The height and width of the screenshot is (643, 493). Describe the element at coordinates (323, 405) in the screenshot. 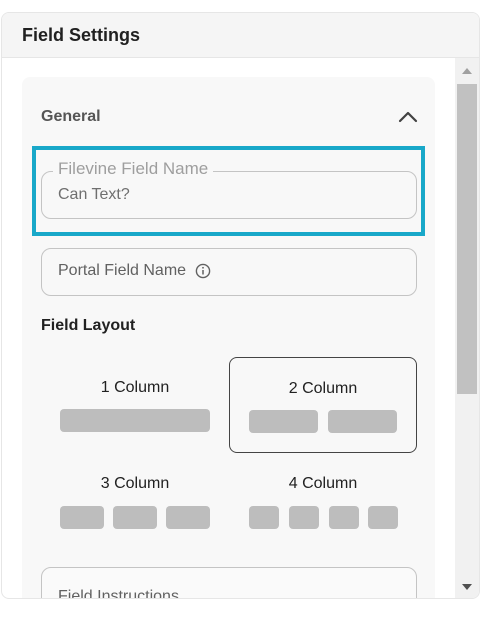

I see `layout-option-2-column: 2 Column` at that location.